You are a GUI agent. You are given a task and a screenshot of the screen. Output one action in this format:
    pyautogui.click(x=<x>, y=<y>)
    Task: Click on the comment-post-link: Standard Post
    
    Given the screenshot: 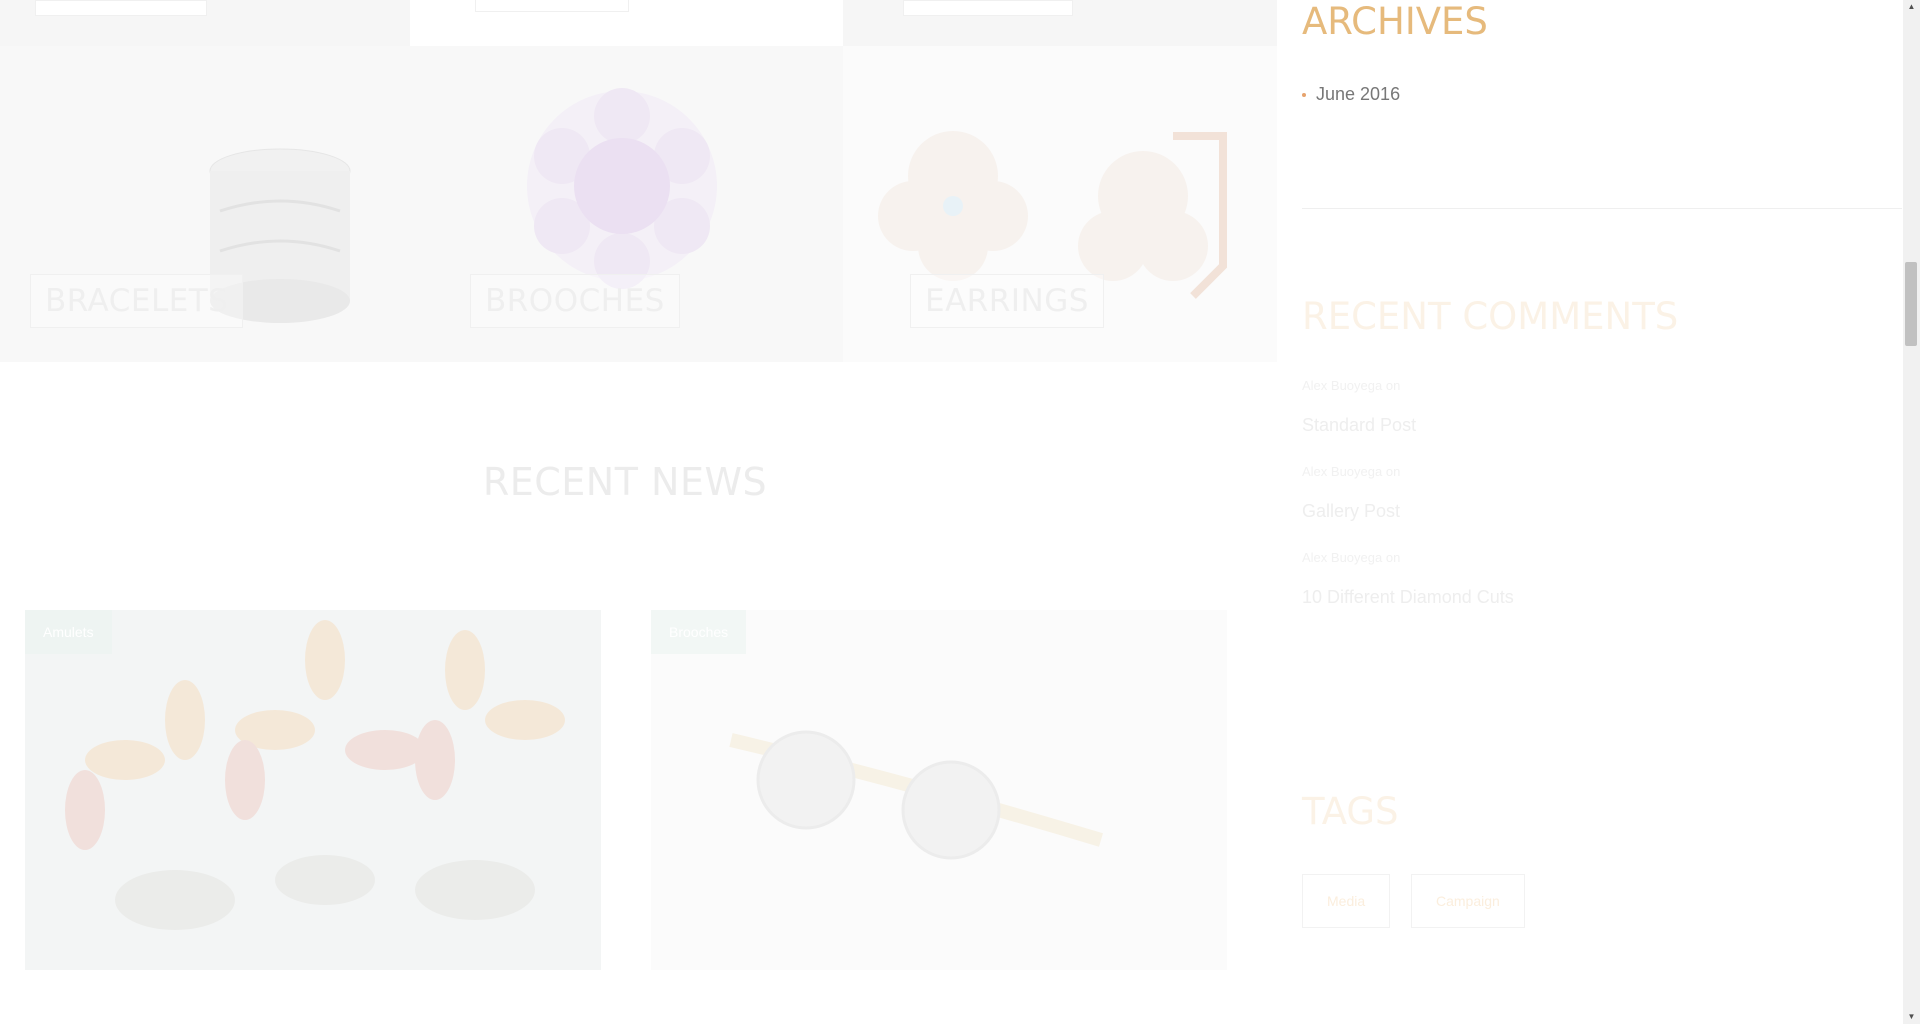 What is the action you would take?
    pyautogui.click(x=1359, y=425)
    